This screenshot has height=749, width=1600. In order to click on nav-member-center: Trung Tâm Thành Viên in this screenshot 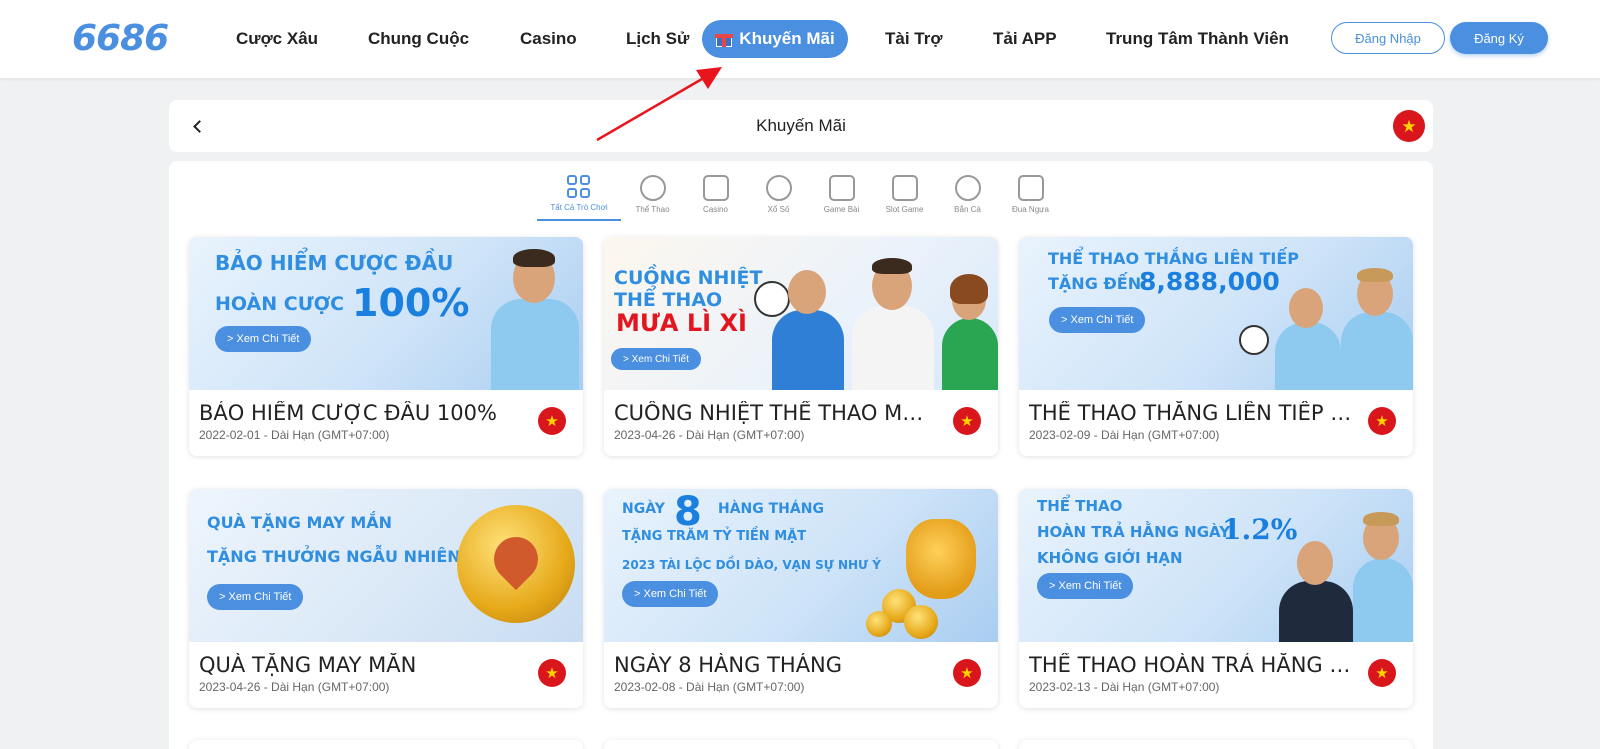, I will do `click(1197, 39)`.